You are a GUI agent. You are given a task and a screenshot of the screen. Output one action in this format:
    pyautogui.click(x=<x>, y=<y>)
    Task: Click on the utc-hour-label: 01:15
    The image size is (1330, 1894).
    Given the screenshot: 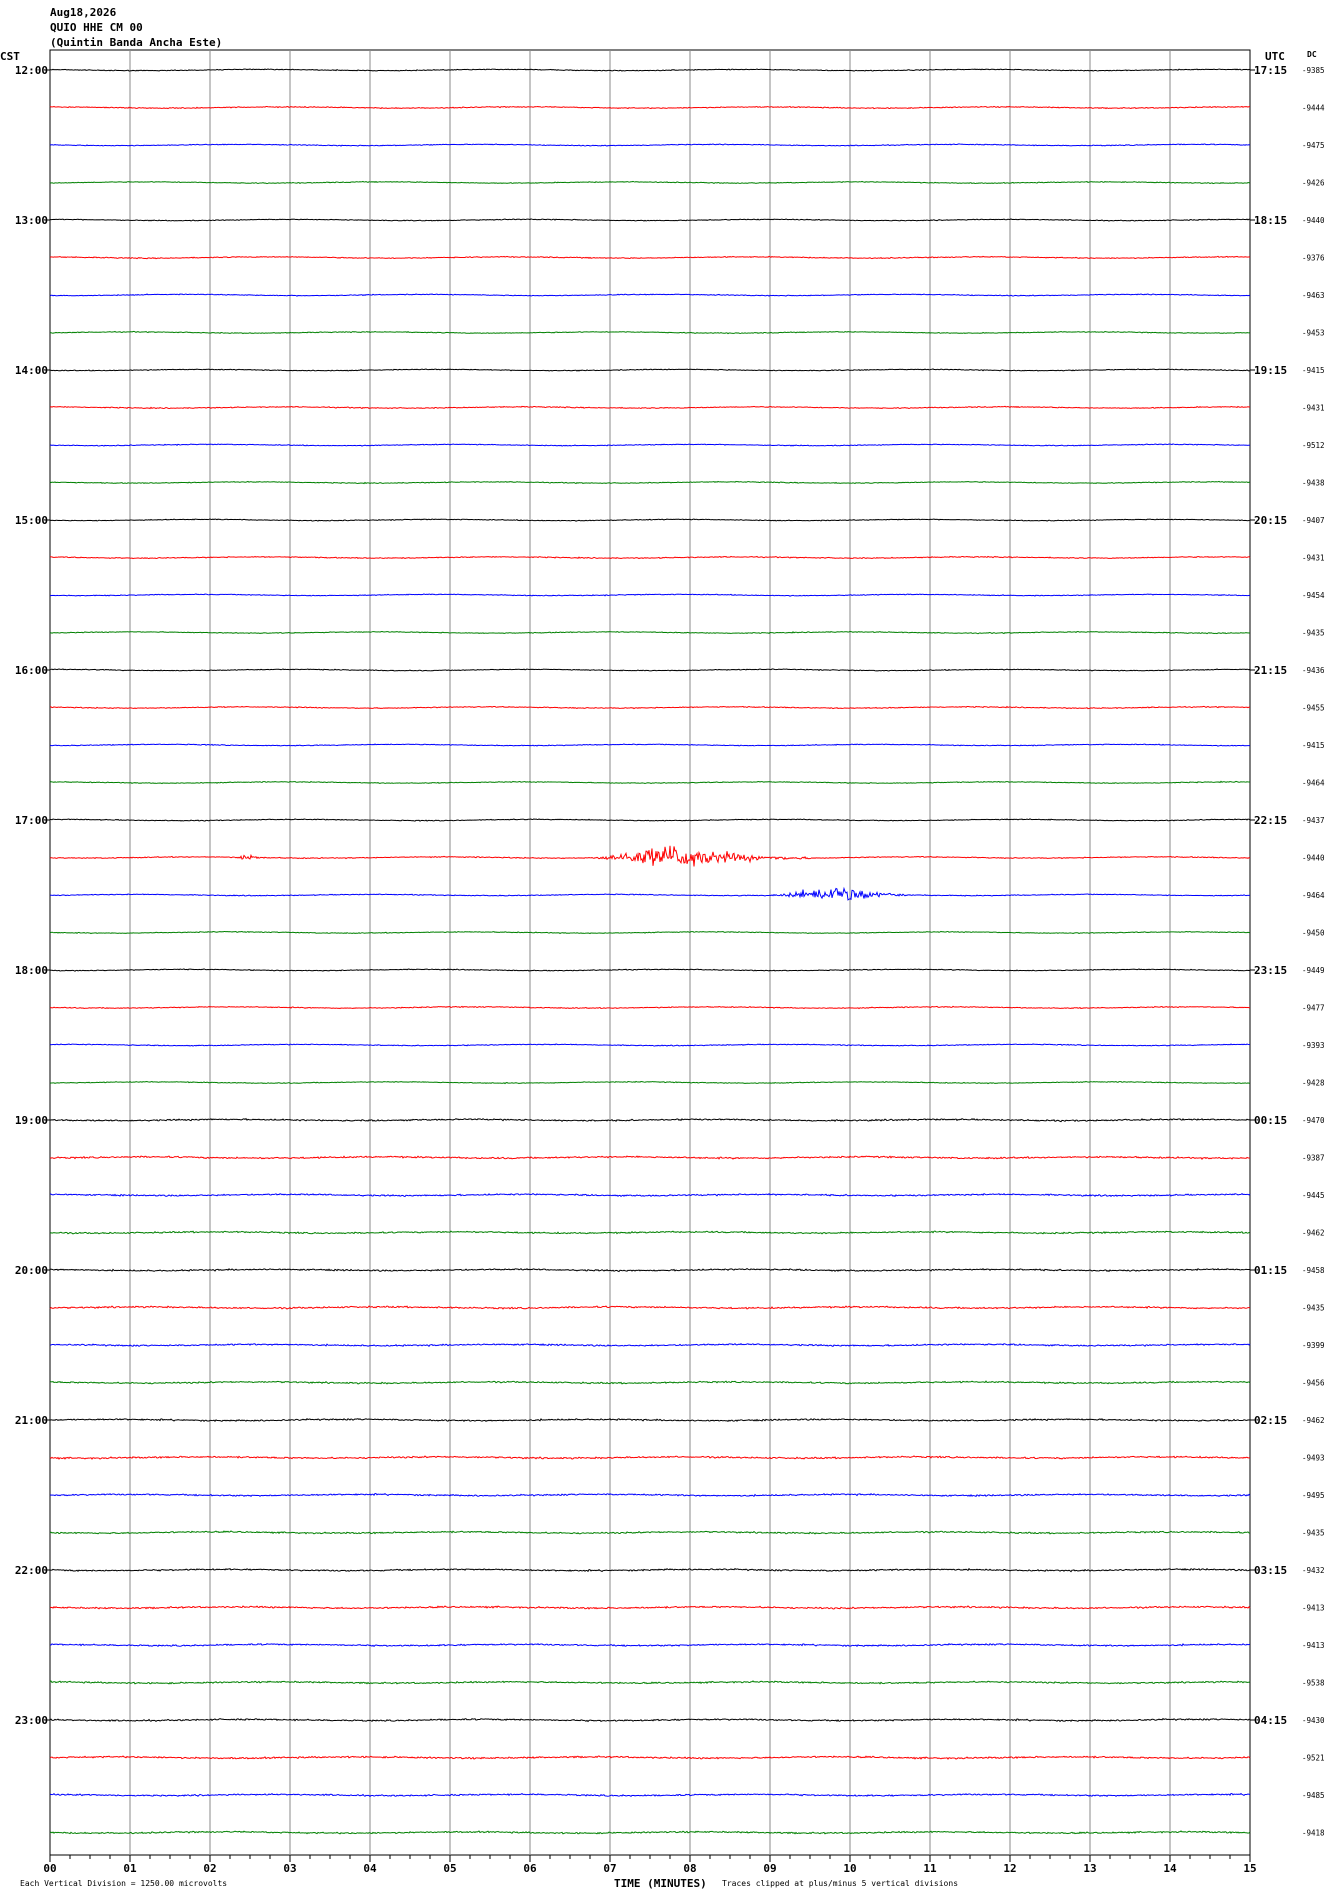 What is the action you would take?
    pyautogui.click(x=1270, y=1270)
    